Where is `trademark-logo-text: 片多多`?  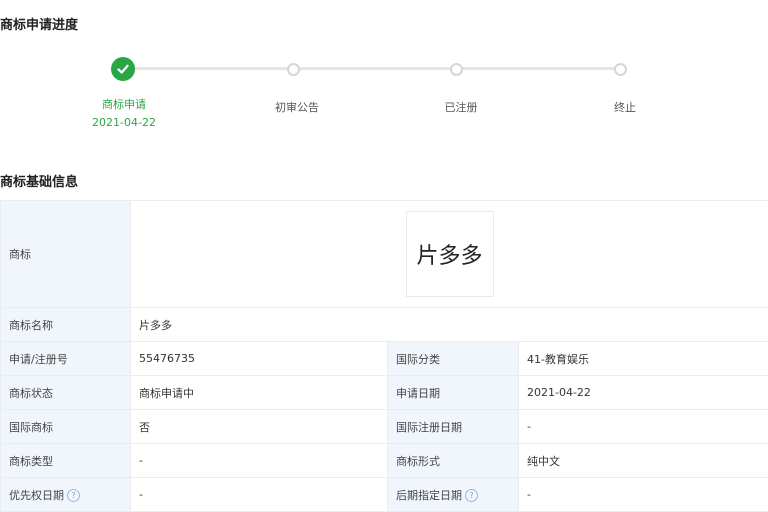 trademark-logo-text: 片多多 is located at coordinates (449, 254).